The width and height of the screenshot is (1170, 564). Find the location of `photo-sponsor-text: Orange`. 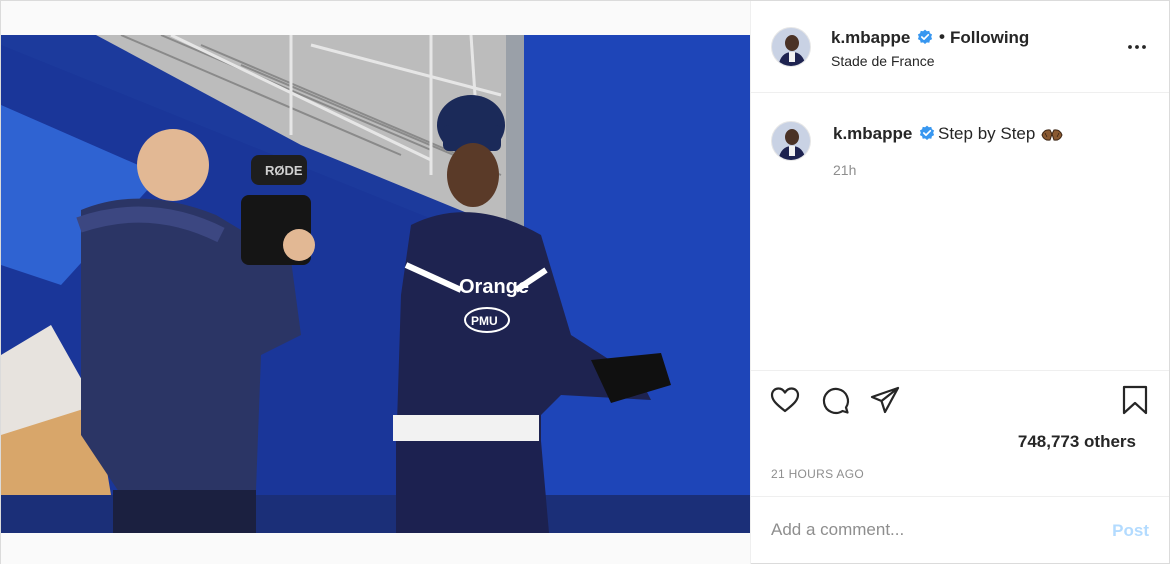

photo-sponsor-text: Orange is located at coordinates (494, 287).